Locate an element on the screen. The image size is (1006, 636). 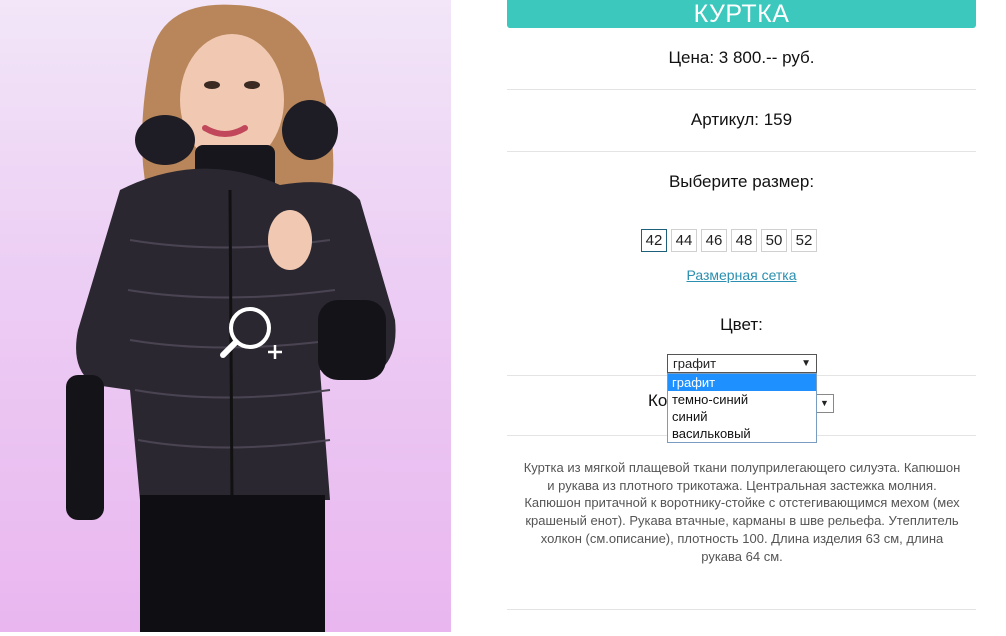
color-option-cornflower: васильковый is located at coordinates (742, 433).